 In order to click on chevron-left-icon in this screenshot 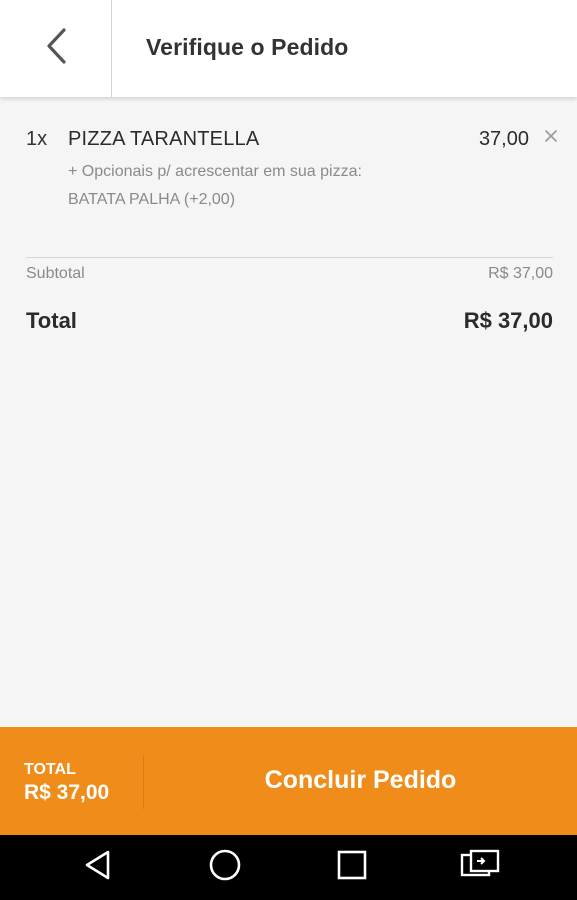, I will do `click(56, 48)`.